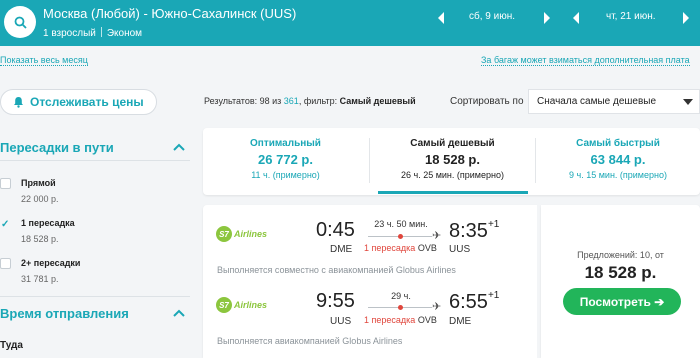 Image resolution: width=700 pixels, height=358 pixels. Describe the element at coordinates (285, 143) in the screenshot. I see `tab-label: Оптимальный` at that location.